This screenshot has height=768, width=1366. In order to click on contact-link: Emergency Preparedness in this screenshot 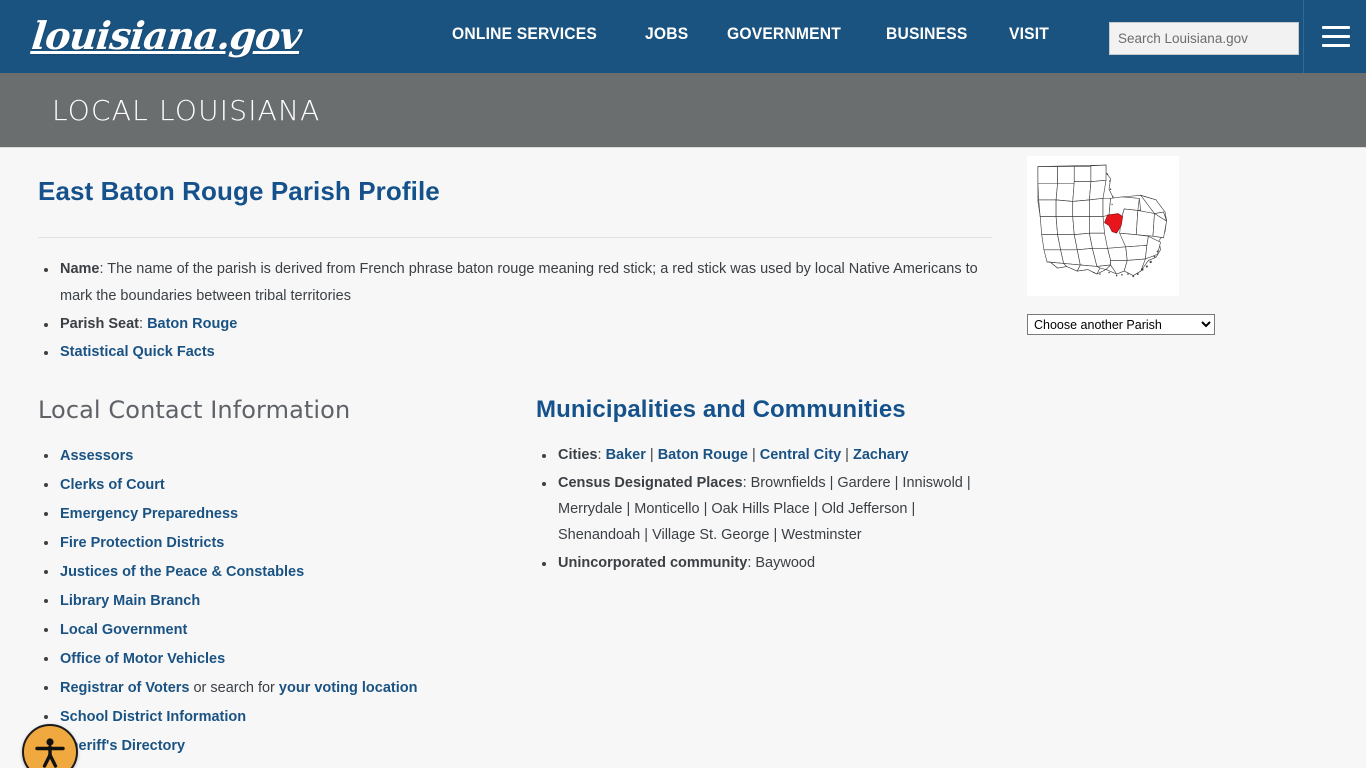, I will do `click(149, 514)`.